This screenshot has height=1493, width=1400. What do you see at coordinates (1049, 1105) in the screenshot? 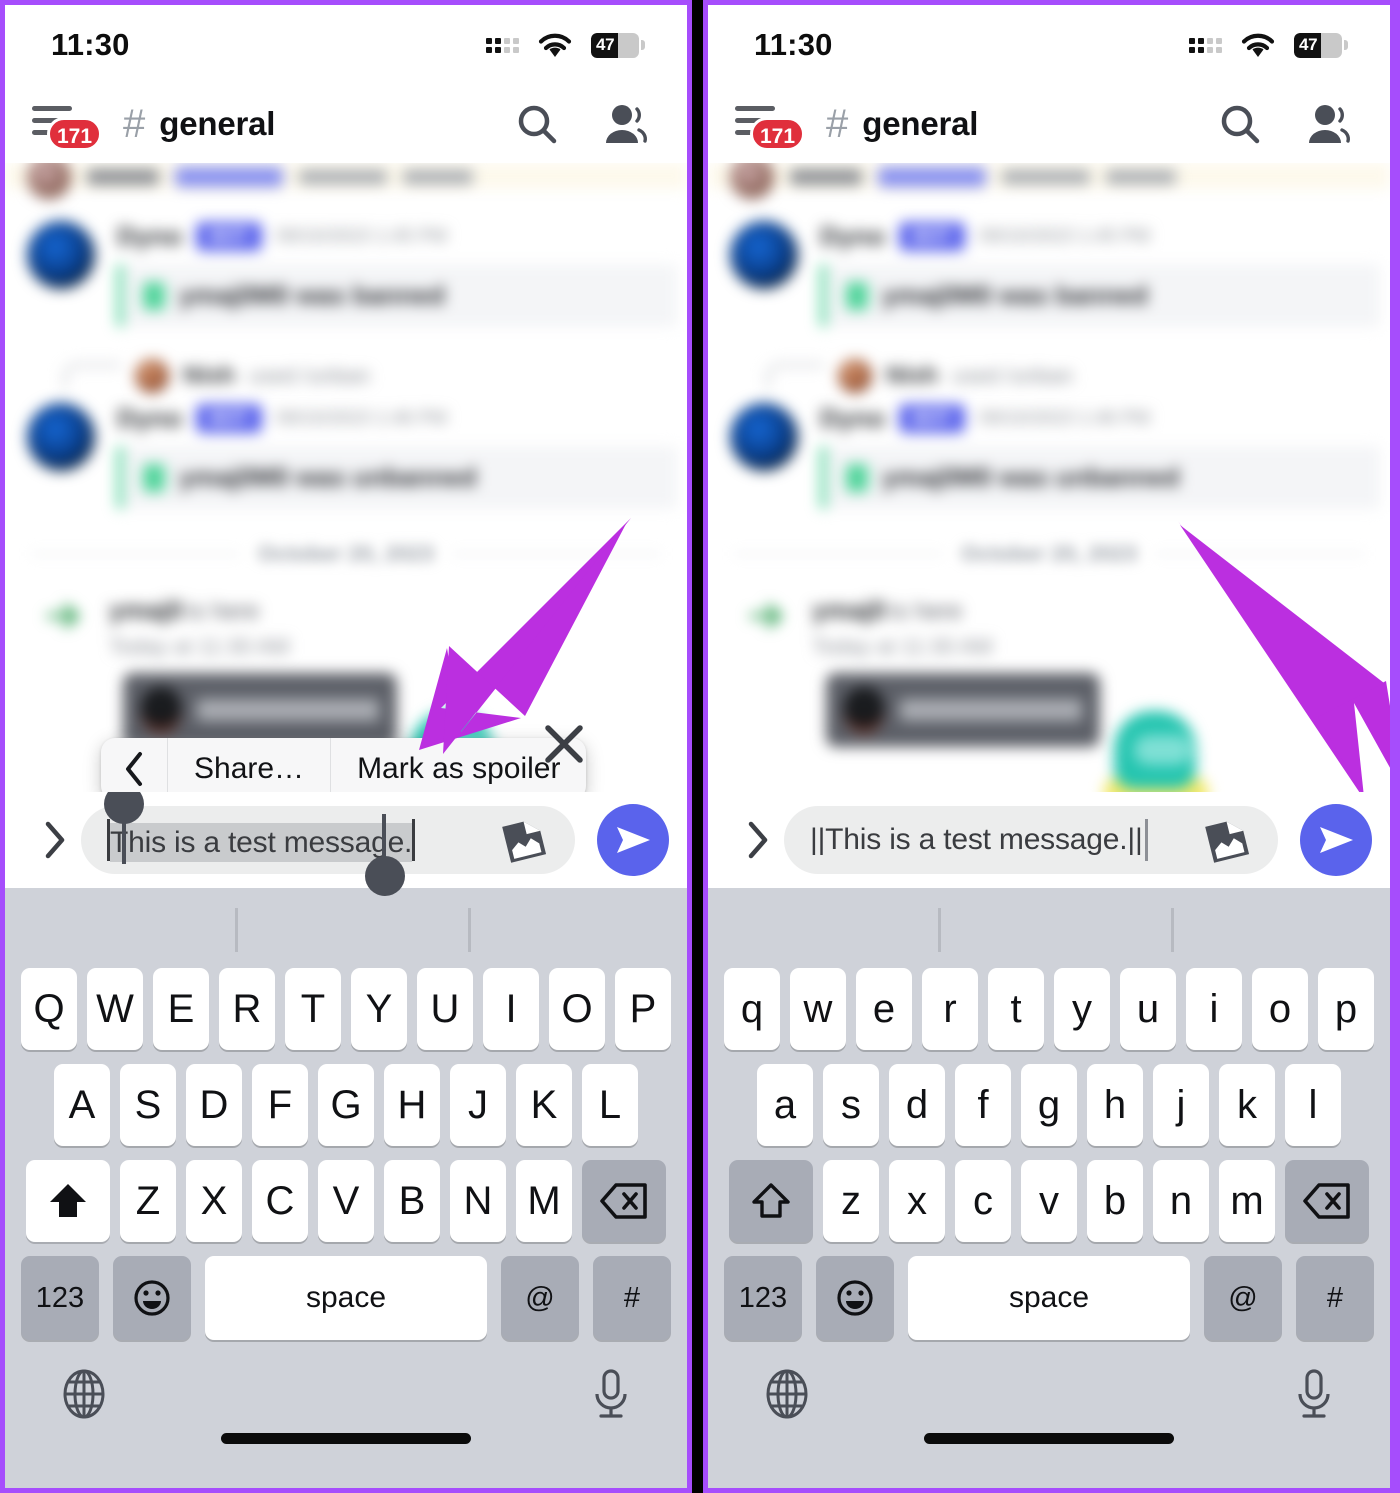
I see `key-g: g` at bounding box center [1049, 1105].